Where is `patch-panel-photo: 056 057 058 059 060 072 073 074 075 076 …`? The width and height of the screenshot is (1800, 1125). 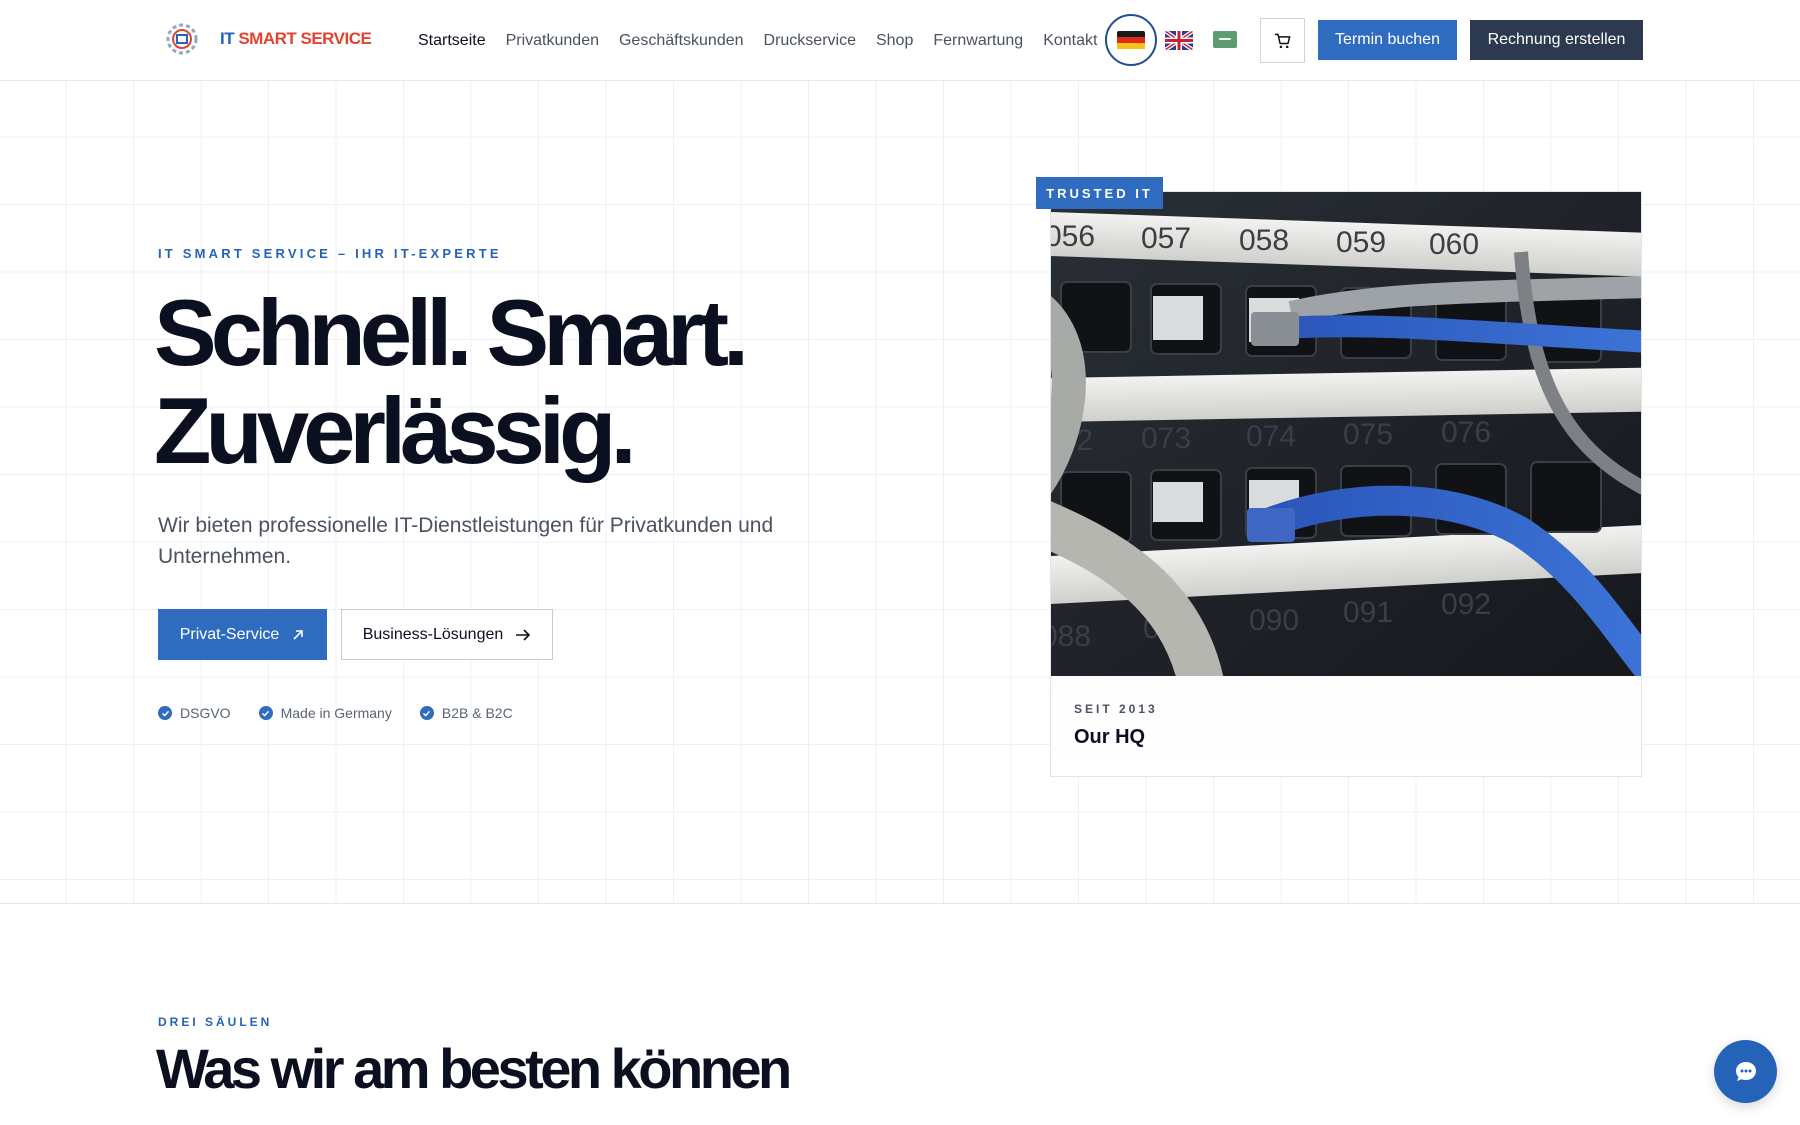
patch-panel-photo: 056 057 058 059 060 072 073 074 075 076 … is located at coordinates (1346, 434).